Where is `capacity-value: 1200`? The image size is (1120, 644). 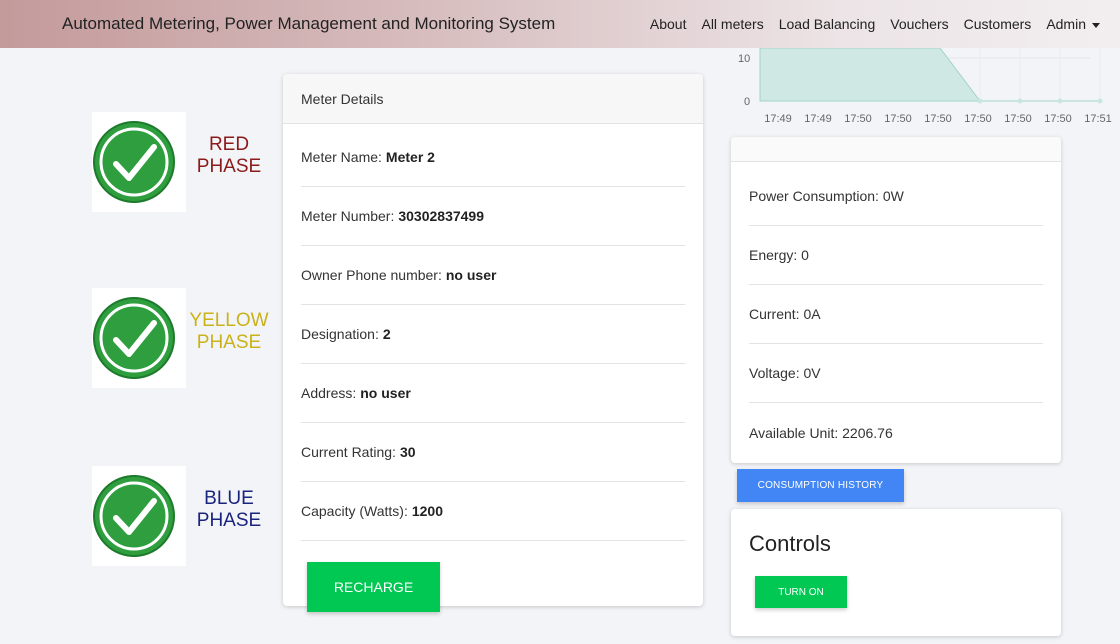
capacity-value: 1200 is located at coordinates (427, 511).